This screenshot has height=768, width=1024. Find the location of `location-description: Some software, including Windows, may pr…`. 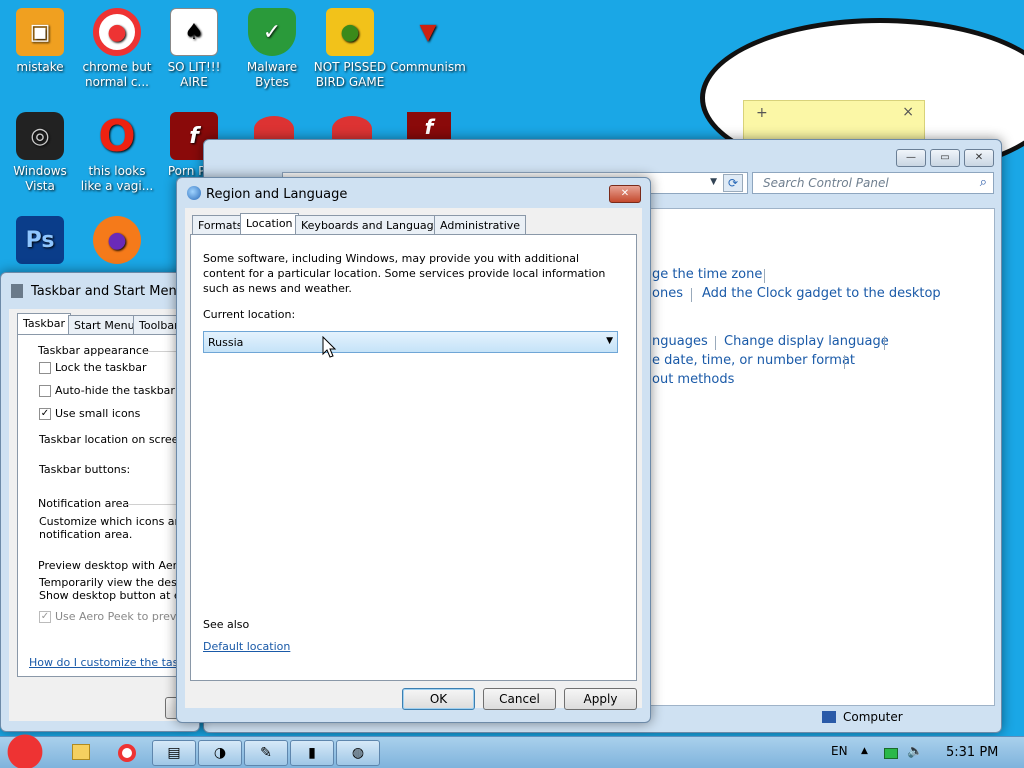

location-description: Some software, including Windows, may pr… is located at coordinates (404, 273).